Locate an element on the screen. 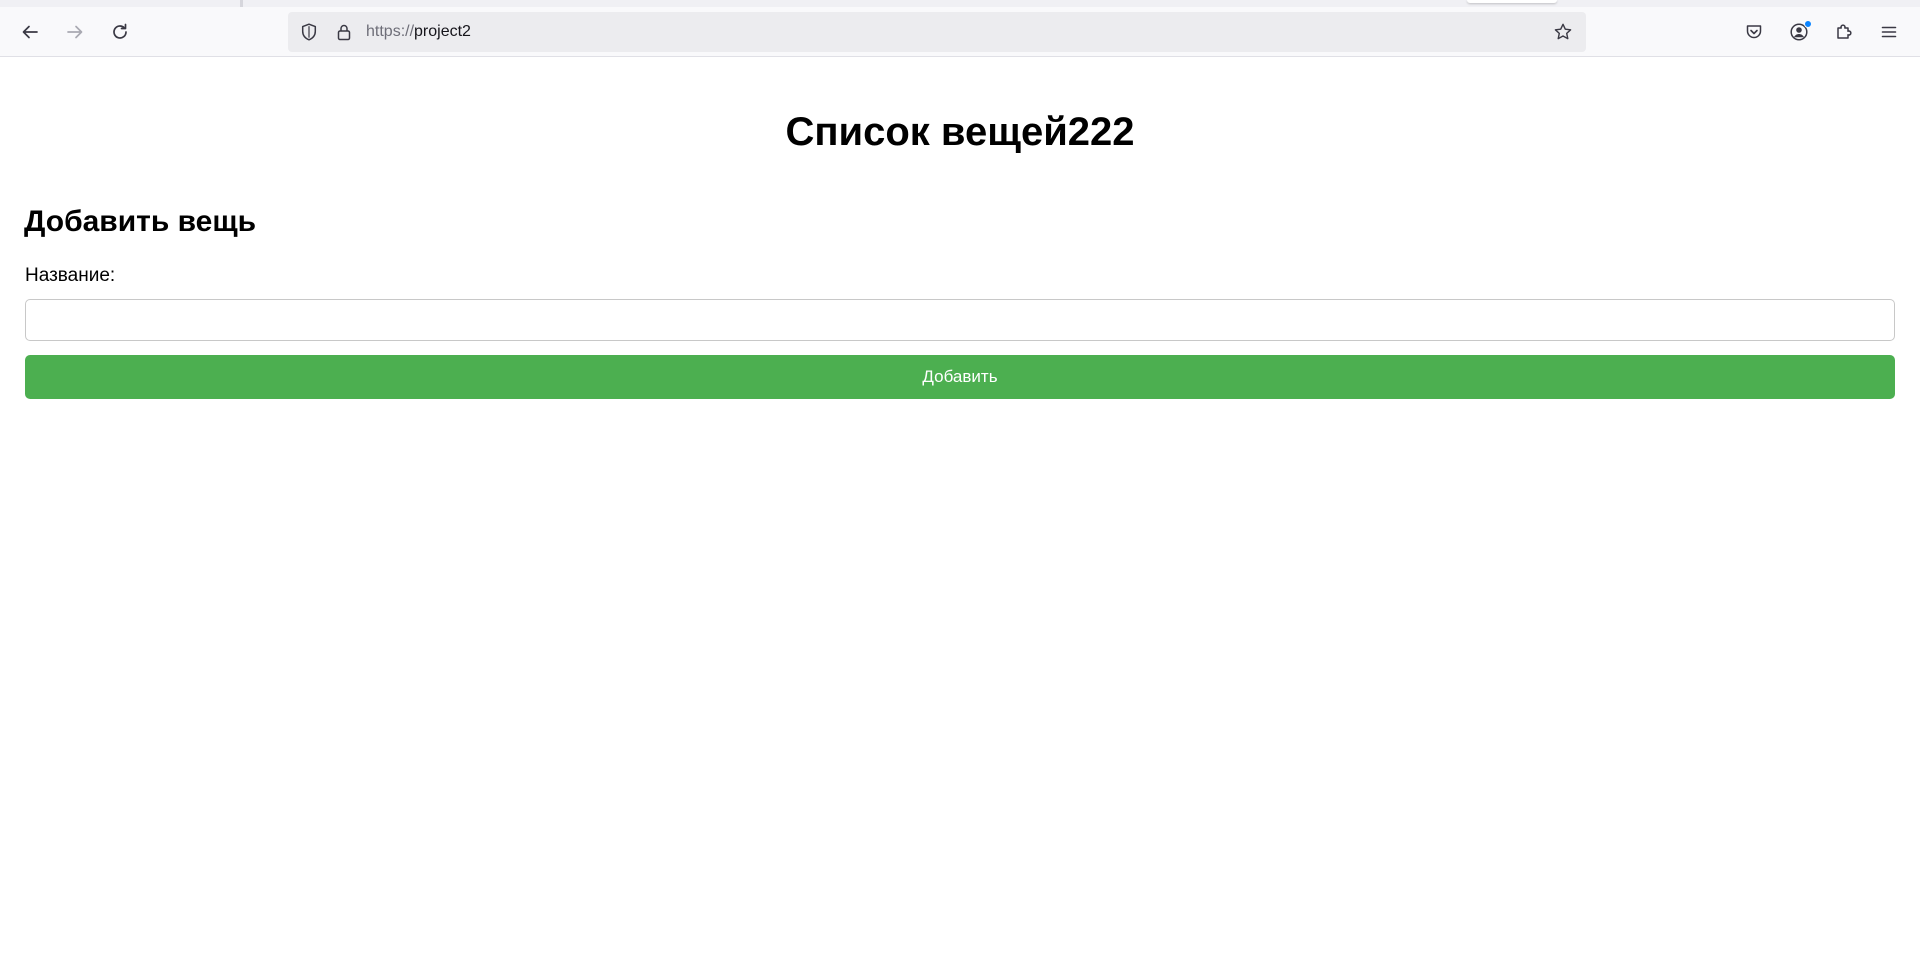 This screenshot has height=980, width=1920. star-icon is located at coordinates (1563, 31).